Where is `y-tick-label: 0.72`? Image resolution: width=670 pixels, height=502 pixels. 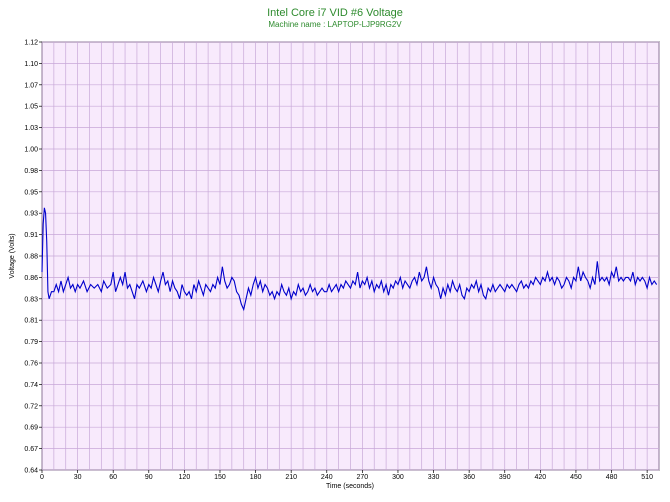 y-tick-label: 0.72 is located at coordinates (31, 406).